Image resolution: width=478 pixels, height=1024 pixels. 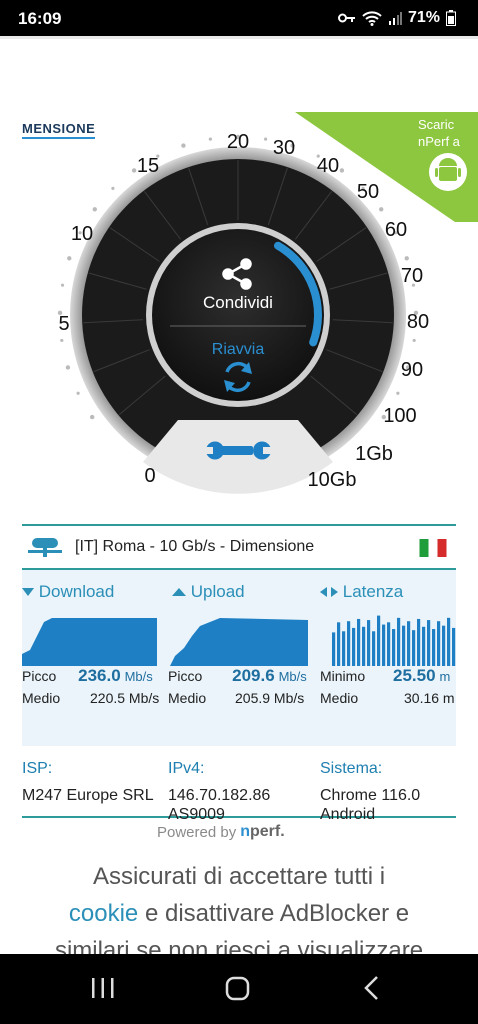 I want to click on share-label: Condividi, so click(x=238, y=302).